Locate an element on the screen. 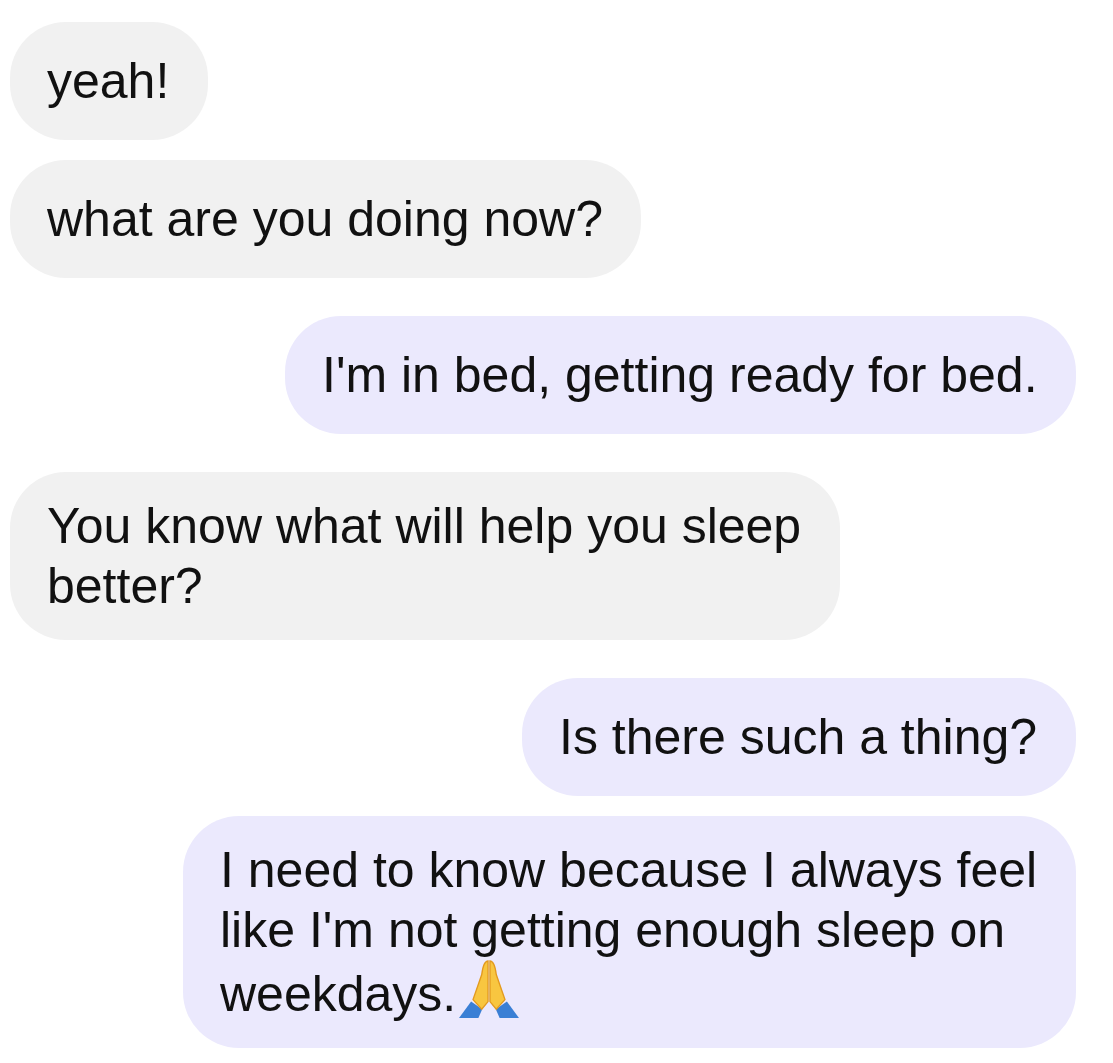 The image size is (1113, 1063). message-text: yeah! is located at coordinates (109, 81).